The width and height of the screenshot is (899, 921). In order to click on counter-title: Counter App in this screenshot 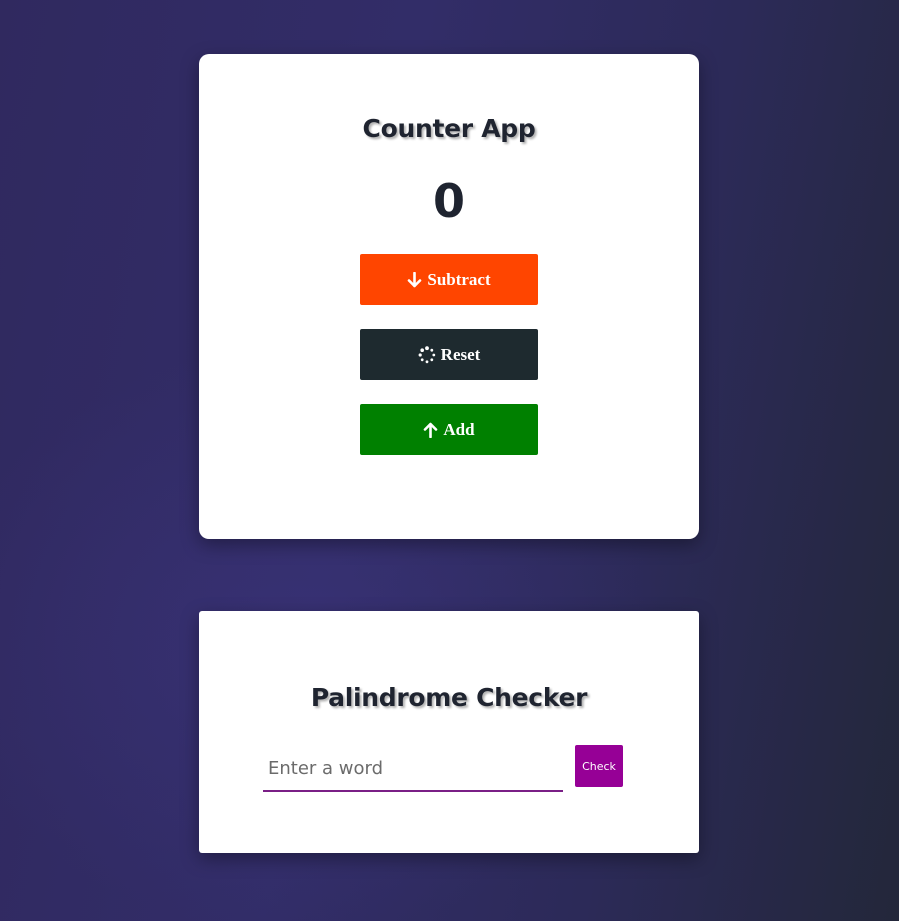, I will do `click(449, 128)`.